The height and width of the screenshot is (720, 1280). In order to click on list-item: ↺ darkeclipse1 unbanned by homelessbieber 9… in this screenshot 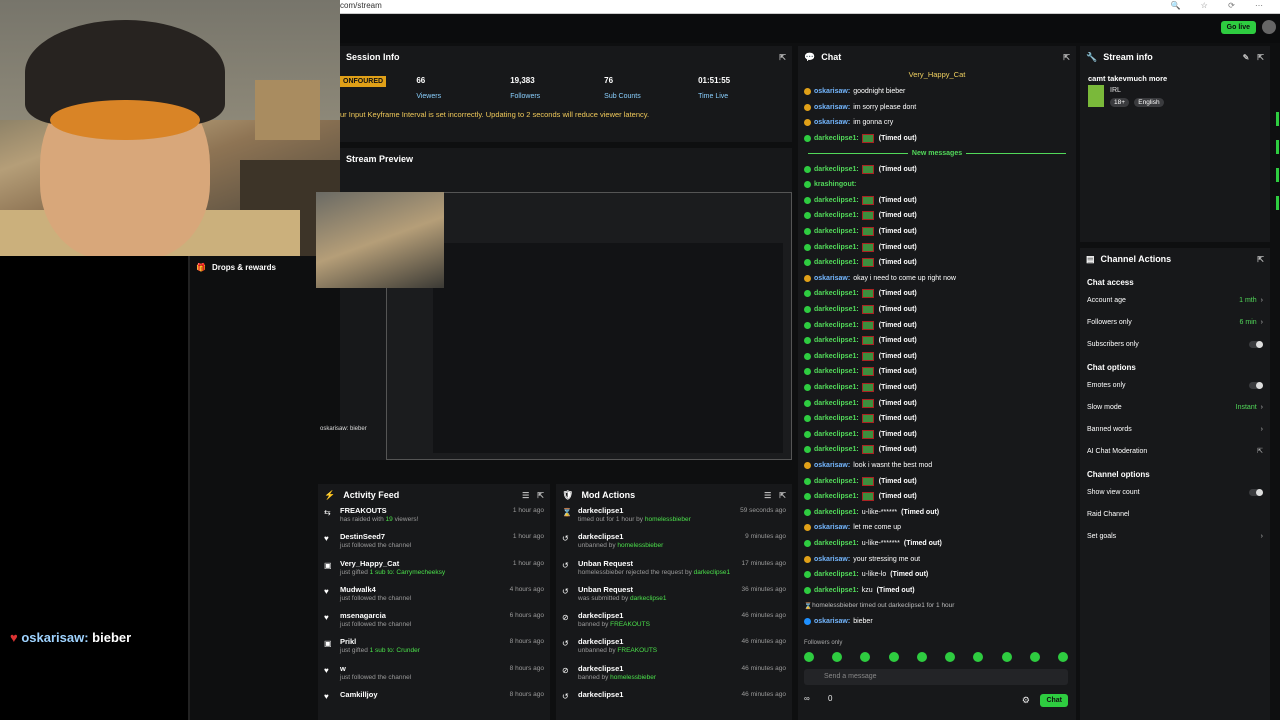, I will do `click(674, 545)`.